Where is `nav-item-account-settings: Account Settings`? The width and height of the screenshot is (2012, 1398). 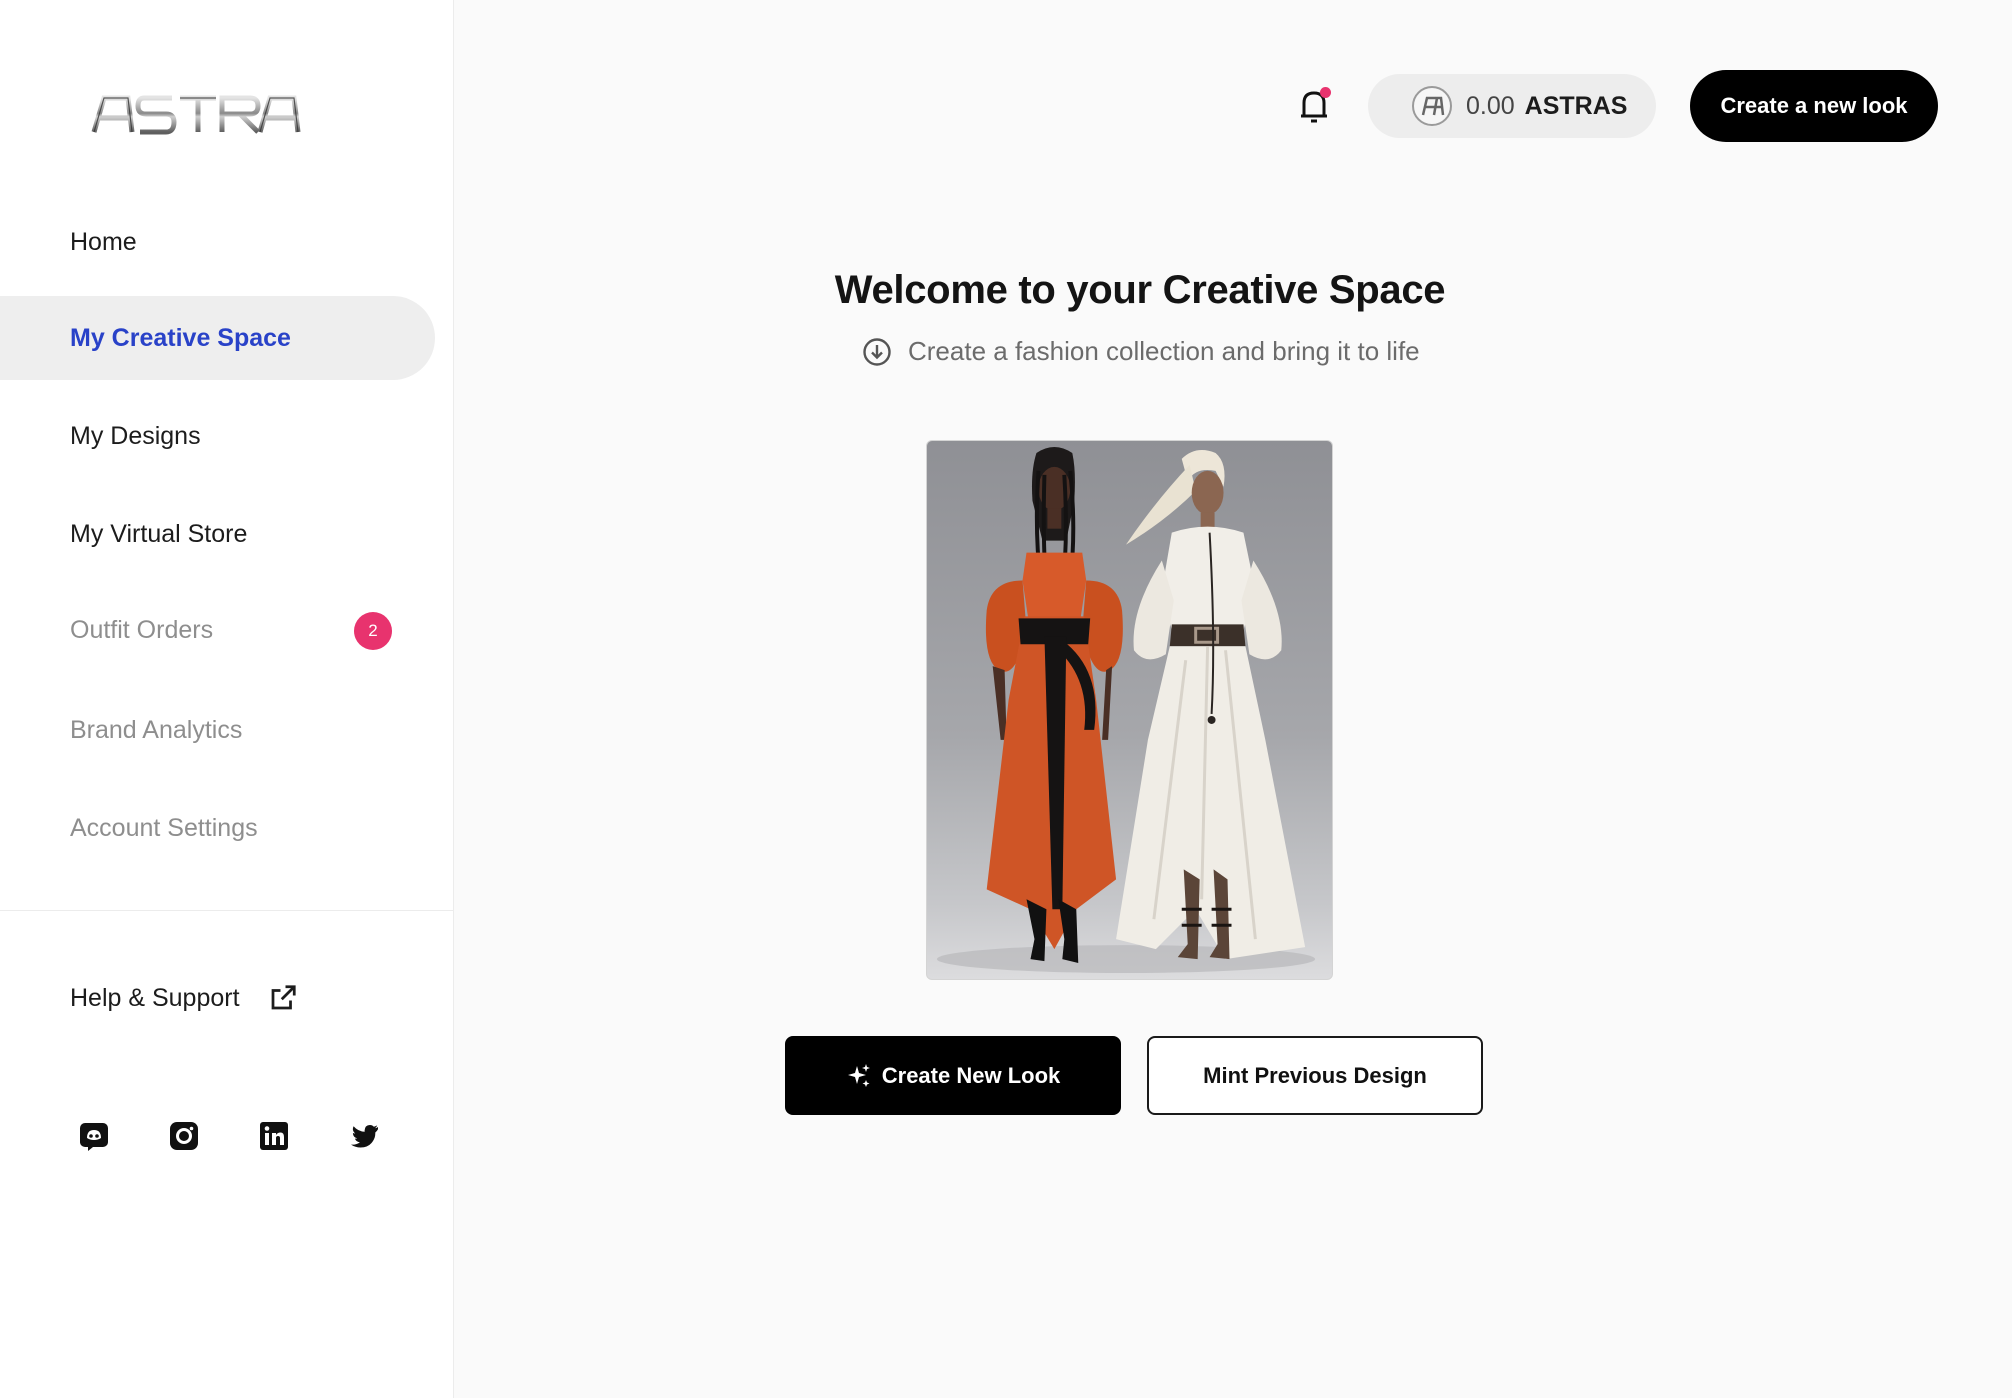 nav-item-account-settings: Account Settings is located at coordinates (217, 828).